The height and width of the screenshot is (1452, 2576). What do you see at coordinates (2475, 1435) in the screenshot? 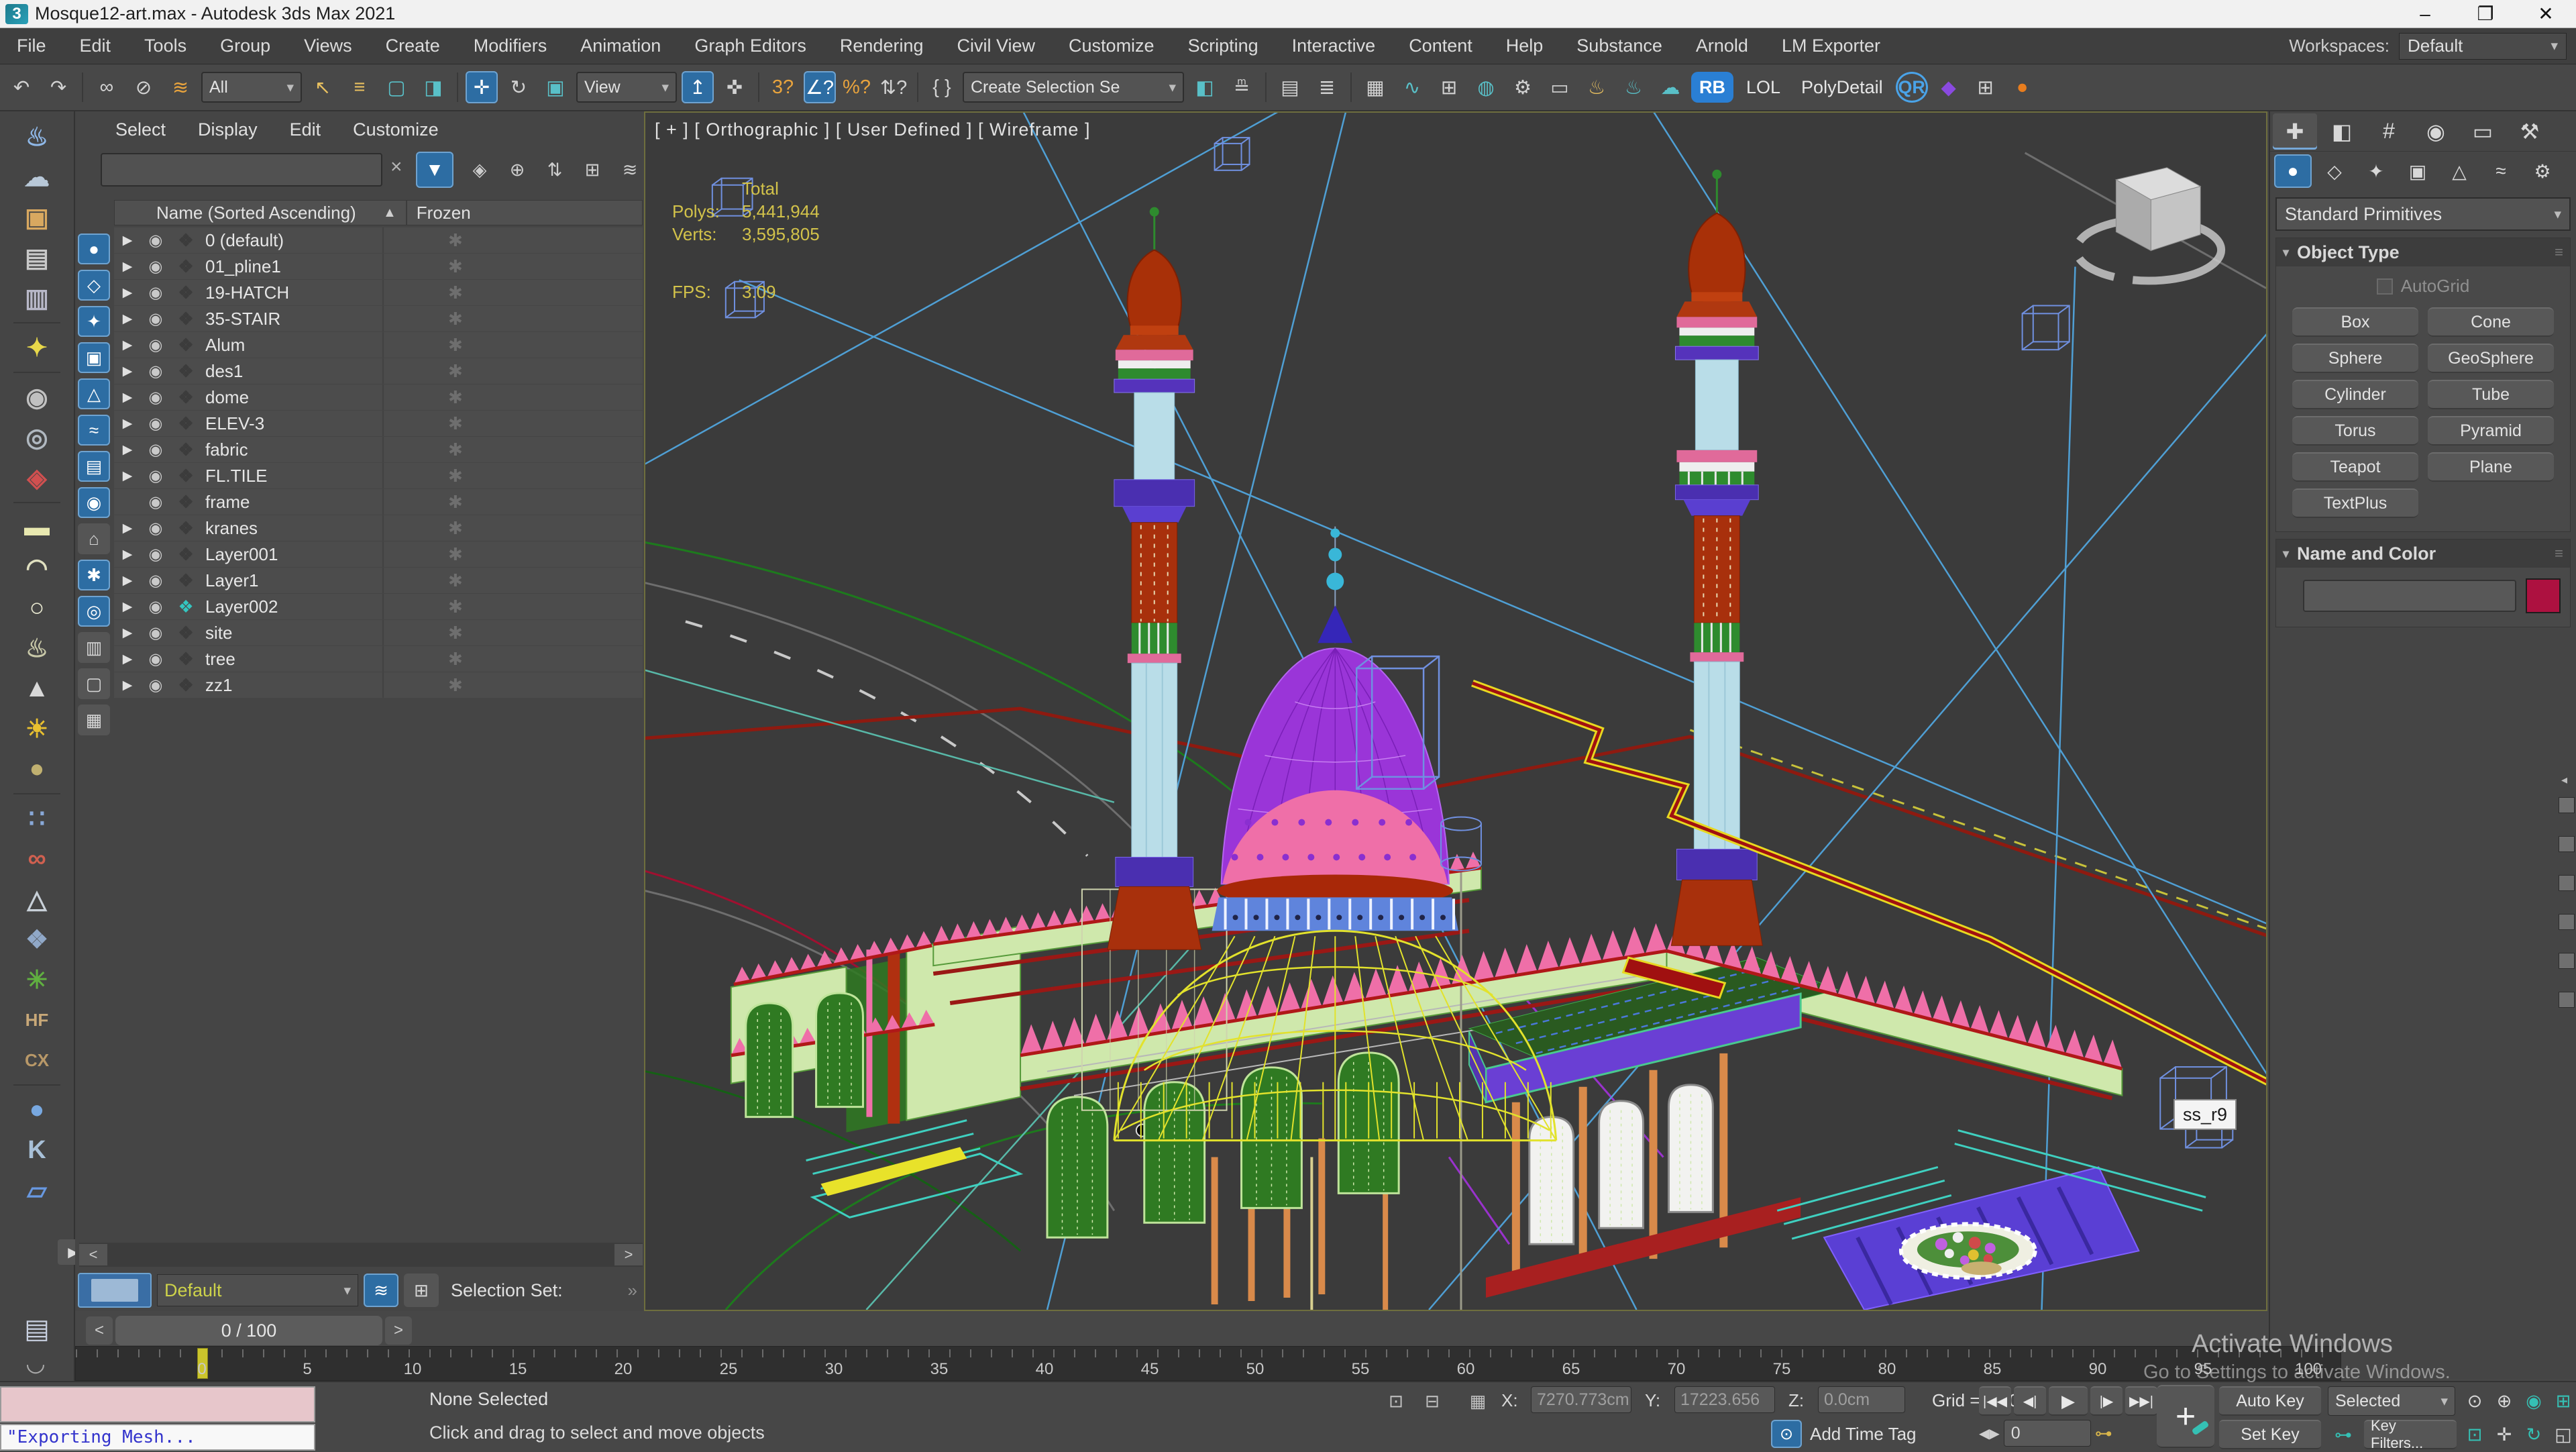
I see `zoom-region-icon: ⊡` at bounding box center [2475, 1435].